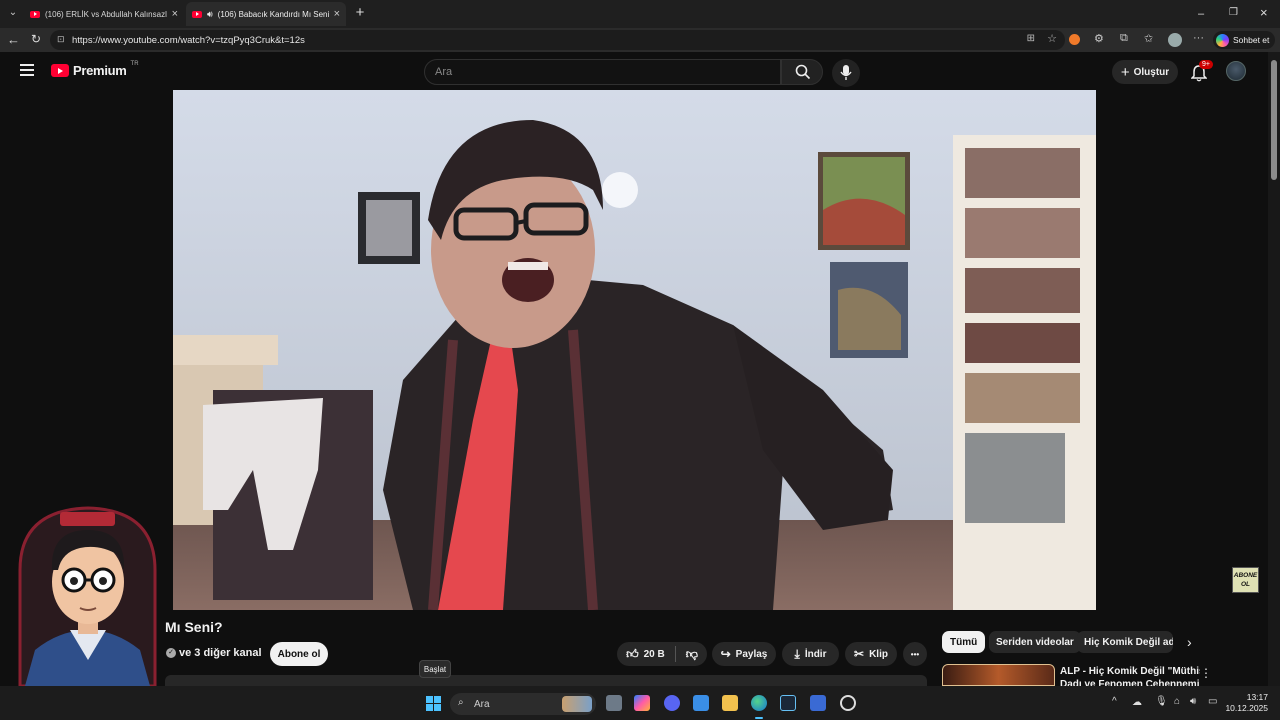 Image resolution: width=1280 pixels, height=720 pixels. What do you see at coordinates (1245, 575) in the screenshot?
I see `sticker-line1: ABONE` at bounding box center [1245, 575].